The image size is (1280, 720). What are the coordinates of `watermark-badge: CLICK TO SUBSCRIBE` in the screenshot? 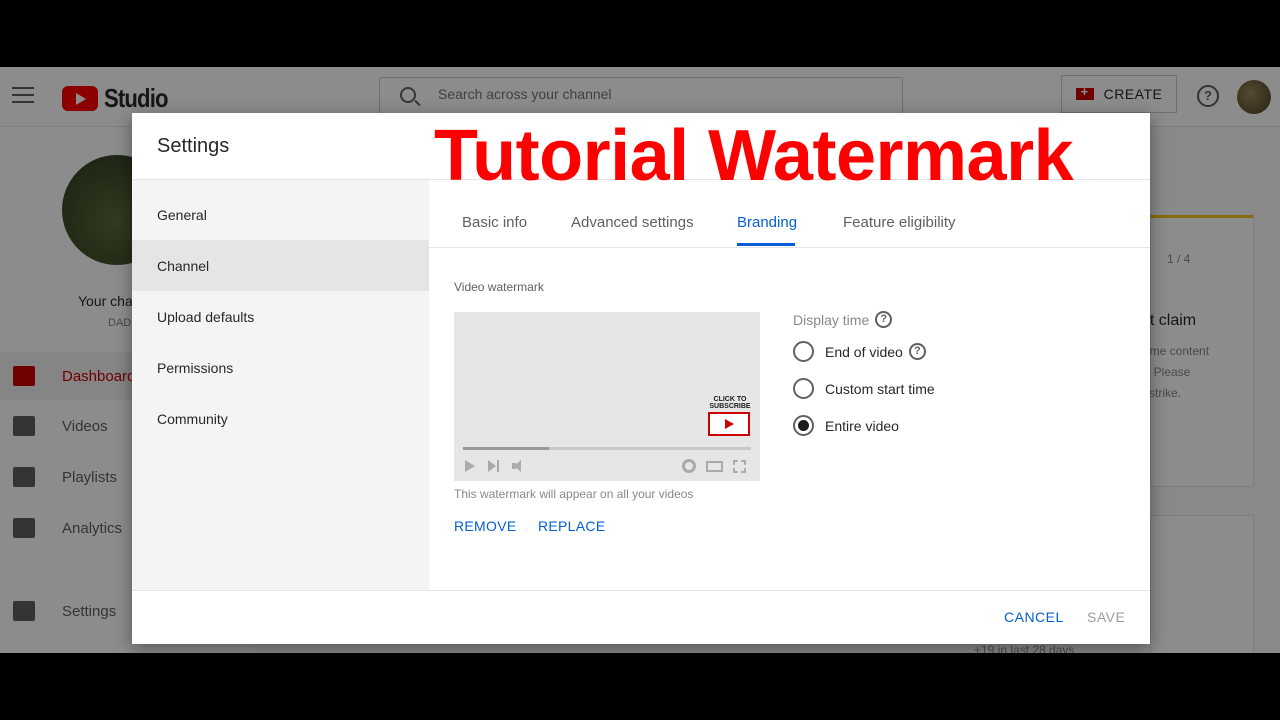 It's located at (730, 418).